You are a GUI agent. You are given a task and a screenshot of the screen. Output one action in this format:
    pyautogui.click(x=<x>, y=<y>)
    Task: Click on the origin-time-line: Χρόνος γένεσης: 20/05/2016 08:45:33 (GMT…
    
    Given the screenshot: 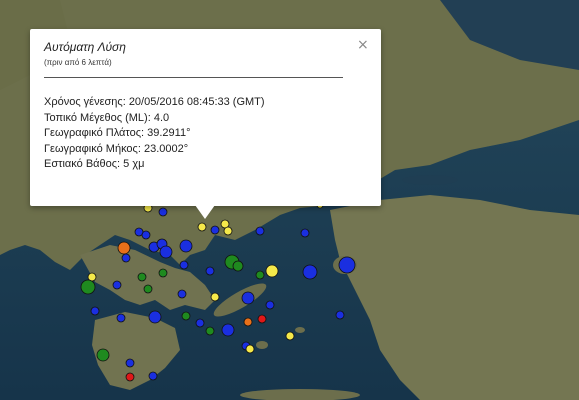 What is the action you would take?
    pyautogui.click(x=154, y=102)
    